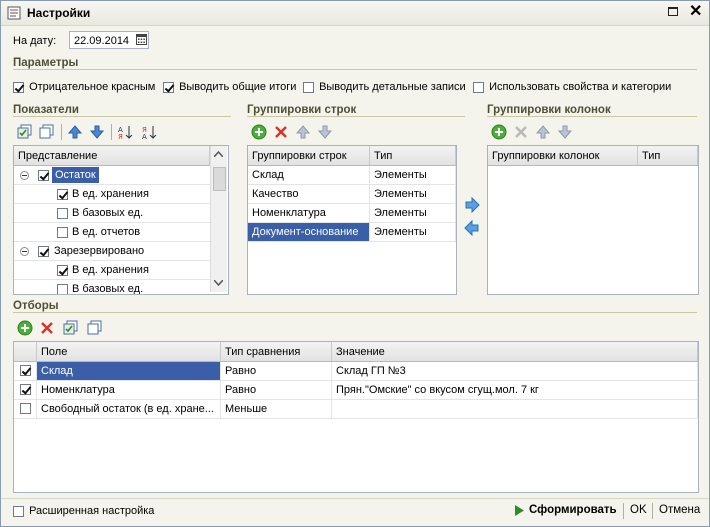  Describe the element at coordinates (638, 510) in the screenshot. I see `ok-button: OK` at that location.